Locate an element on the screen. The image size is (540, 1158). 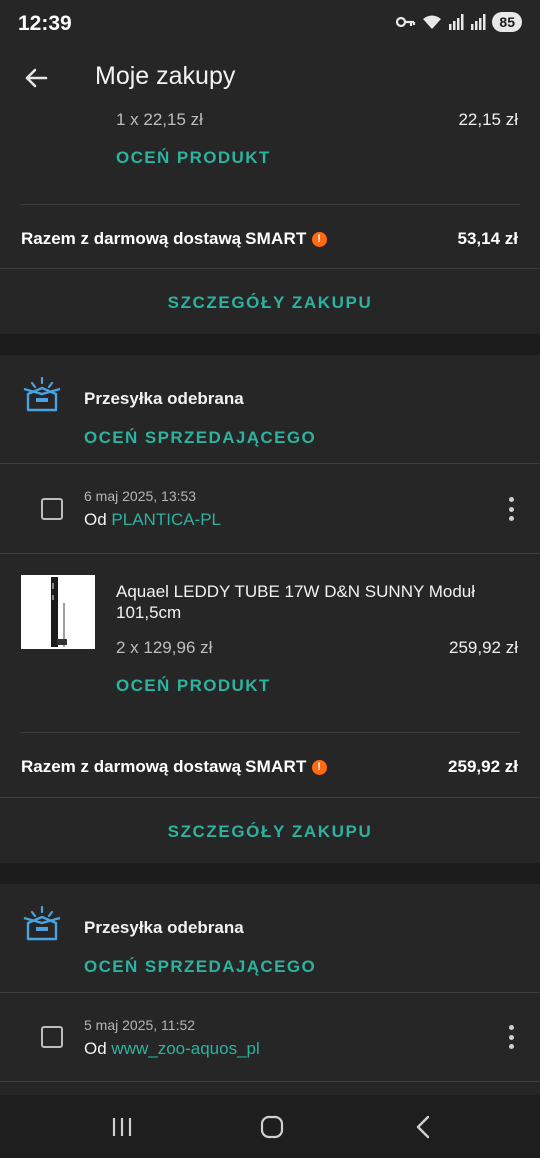
recent-apps-icon is located at coordinates (122, 1127).